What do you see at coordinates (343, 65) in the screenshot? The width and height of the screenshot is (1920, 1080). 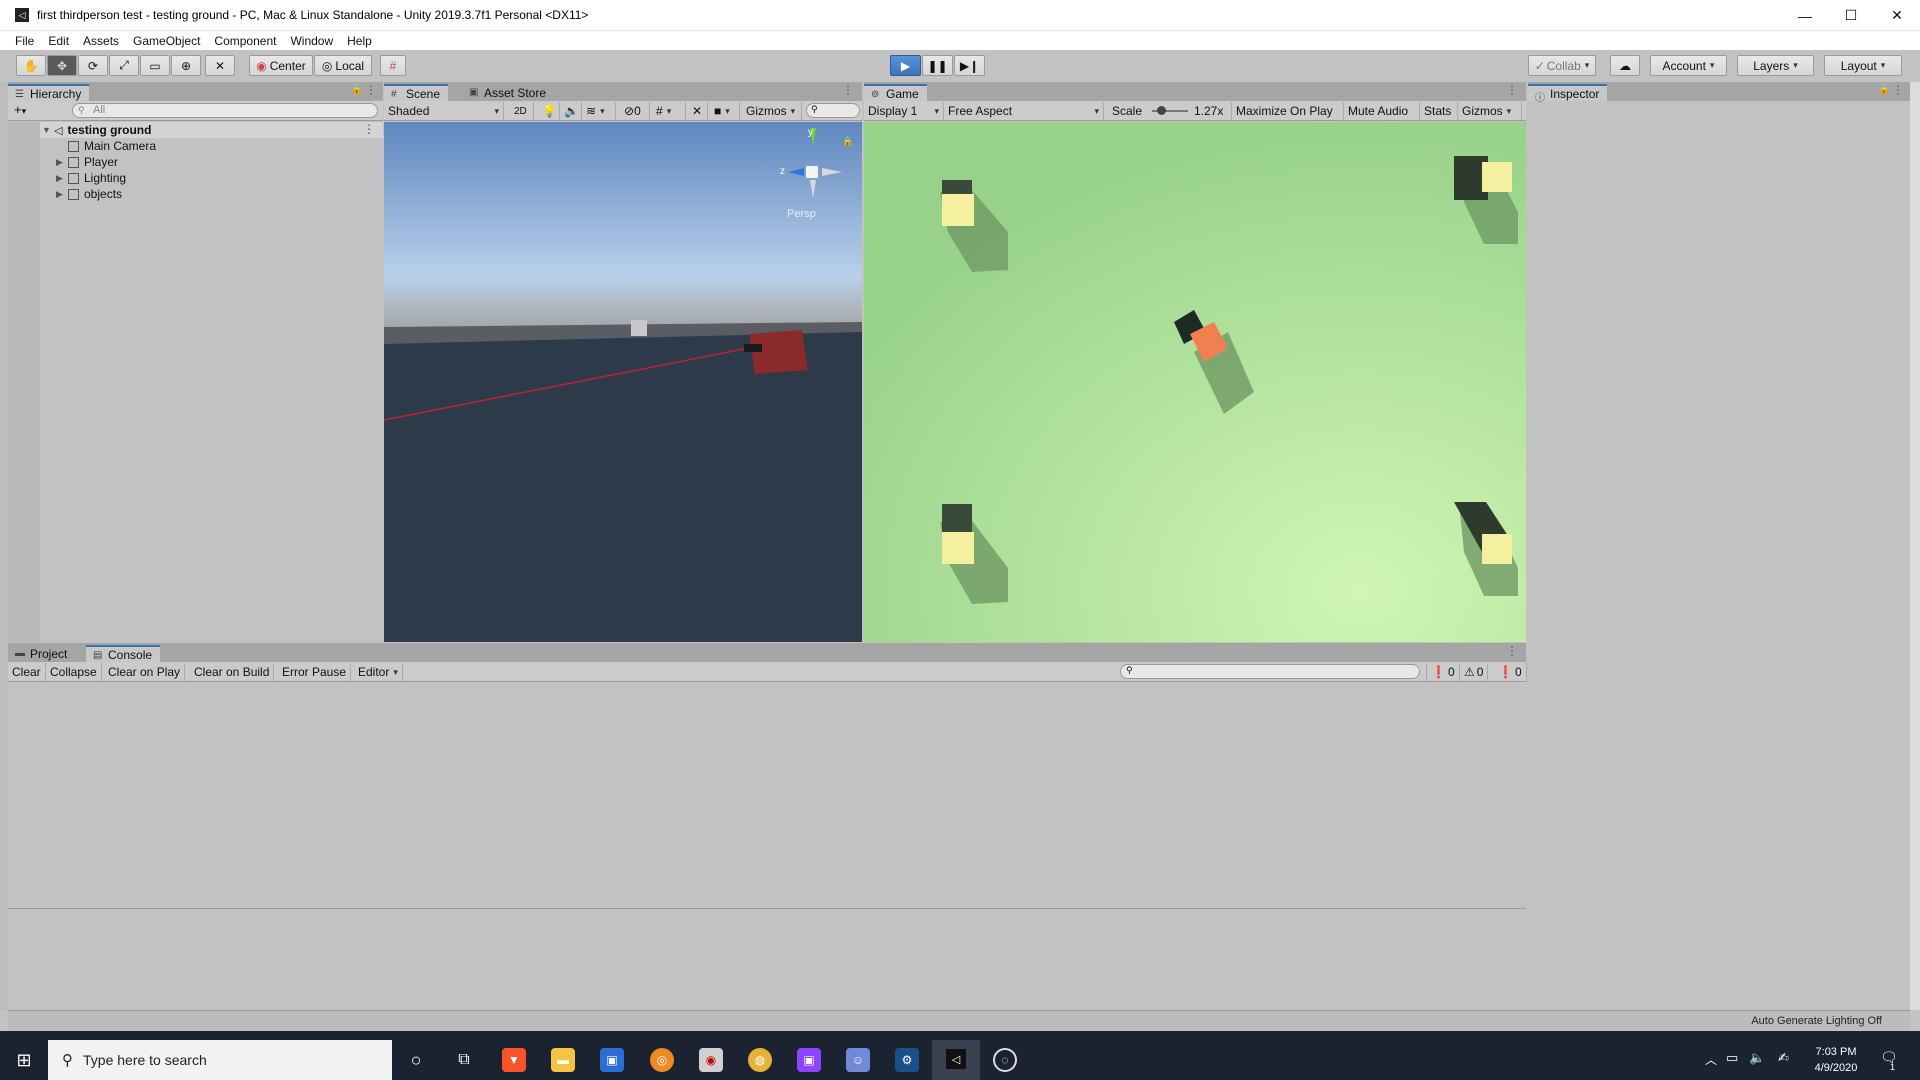 I see `pivot-local-button: ◎ Local` at bounding box center [343, 65].